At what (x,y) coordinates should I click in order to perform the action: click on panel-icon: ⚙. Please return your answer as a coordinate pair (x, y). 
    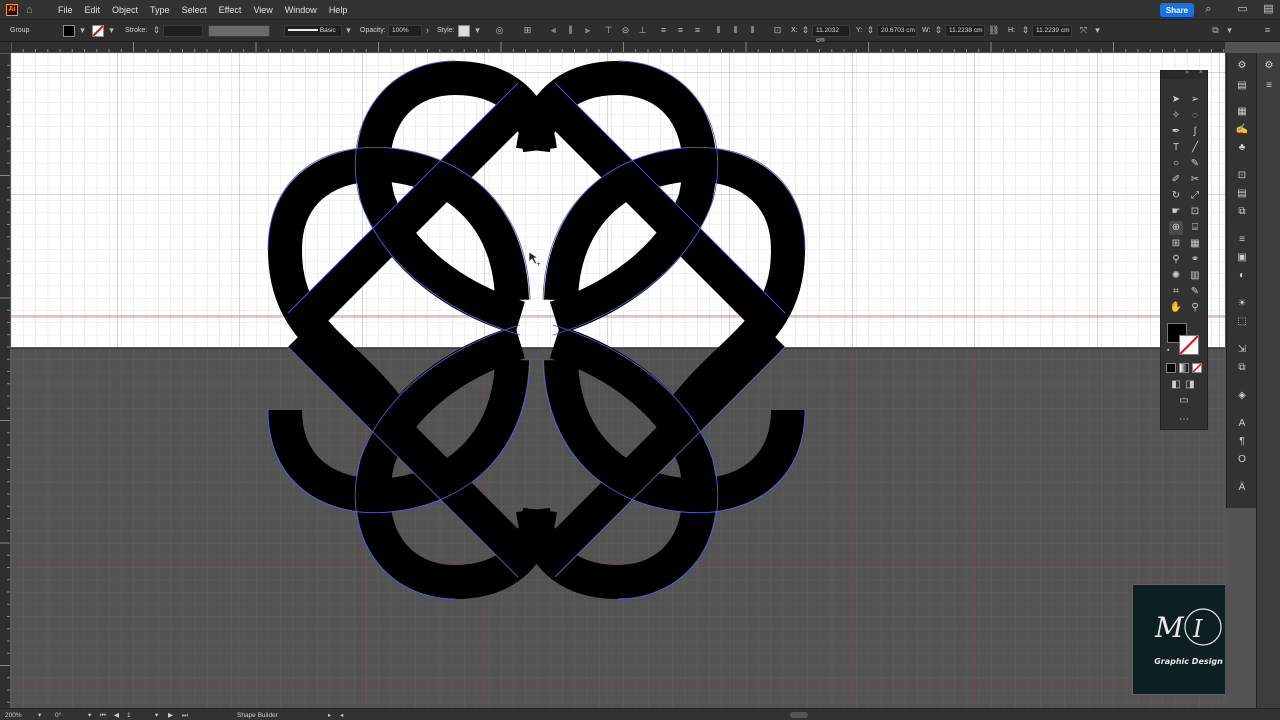
    Looking at the image, I should click on (1269, 66).